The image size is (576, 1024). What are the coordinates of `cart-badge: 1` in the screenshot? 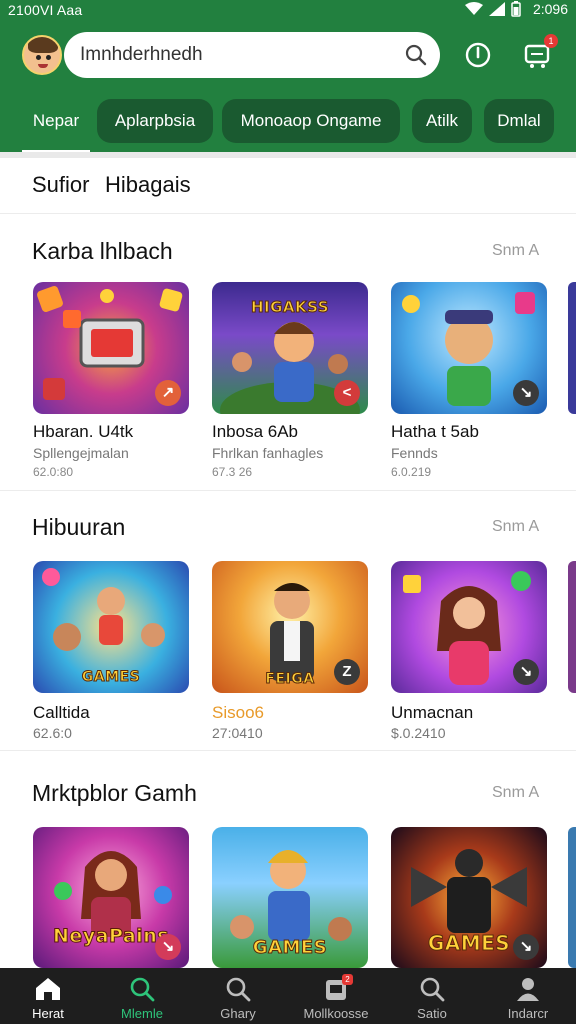 It's located at (551, 41).